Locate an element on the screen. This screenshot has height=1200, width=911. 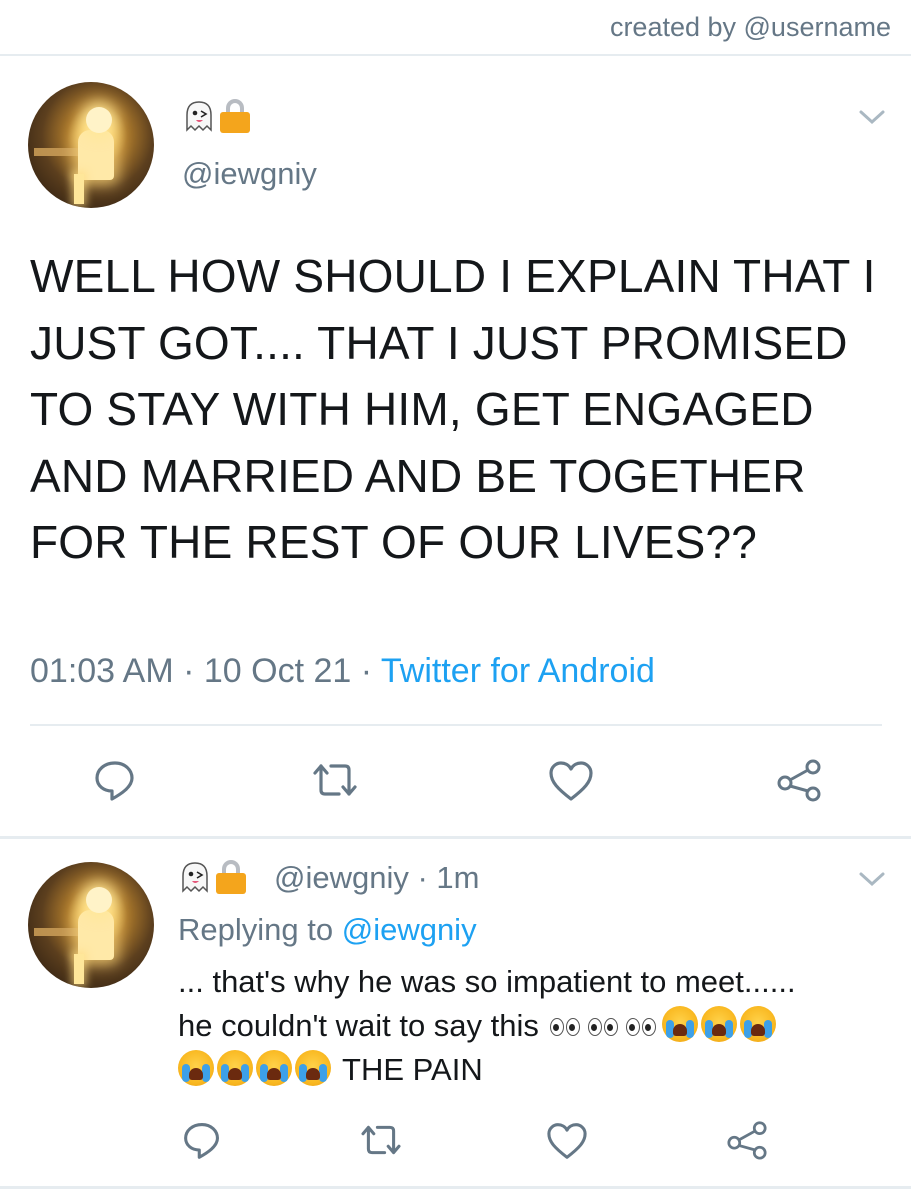
reply-header: @iewgniy · 1m is located at coordinates (377, 878).